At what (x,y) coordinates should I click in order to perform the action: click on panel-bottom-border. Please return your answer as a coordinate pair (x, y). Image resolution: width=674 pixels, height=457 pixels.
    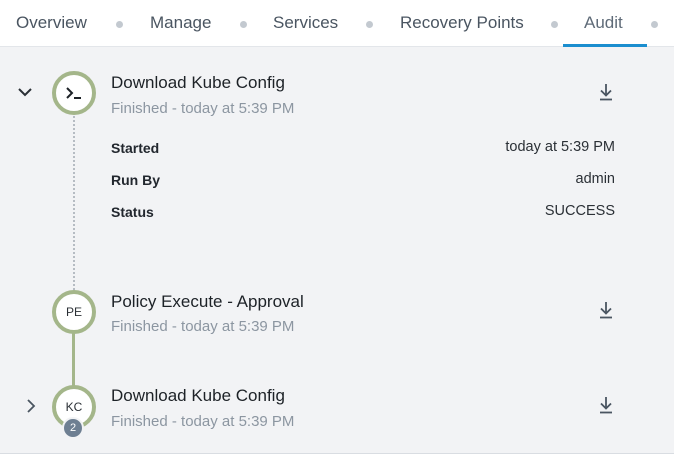
    Looking at the image, I should click on (337, 453).